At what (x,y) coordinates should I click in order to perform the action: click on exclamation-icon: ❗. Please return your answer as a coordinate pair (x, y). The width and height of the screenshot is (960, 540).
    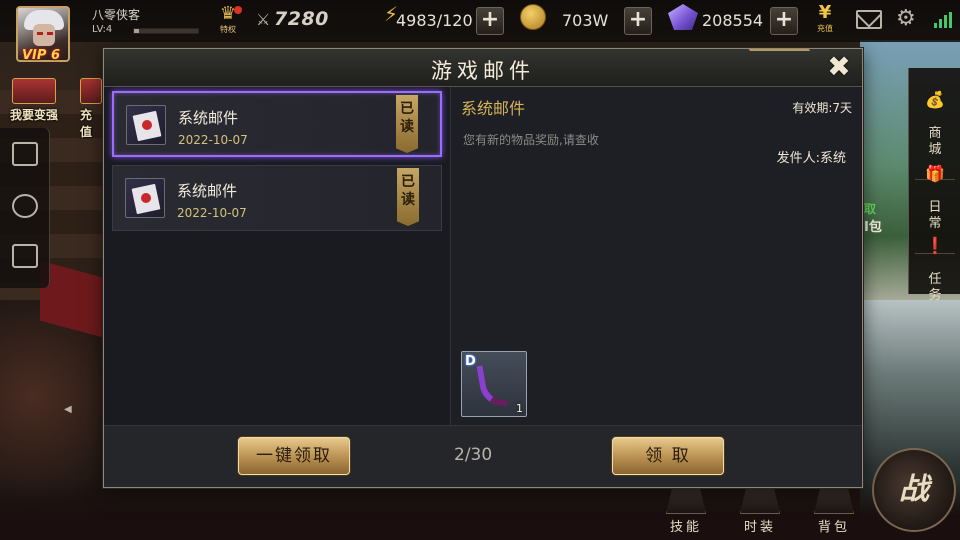
    Looking at the image, I should click on (935, 245).